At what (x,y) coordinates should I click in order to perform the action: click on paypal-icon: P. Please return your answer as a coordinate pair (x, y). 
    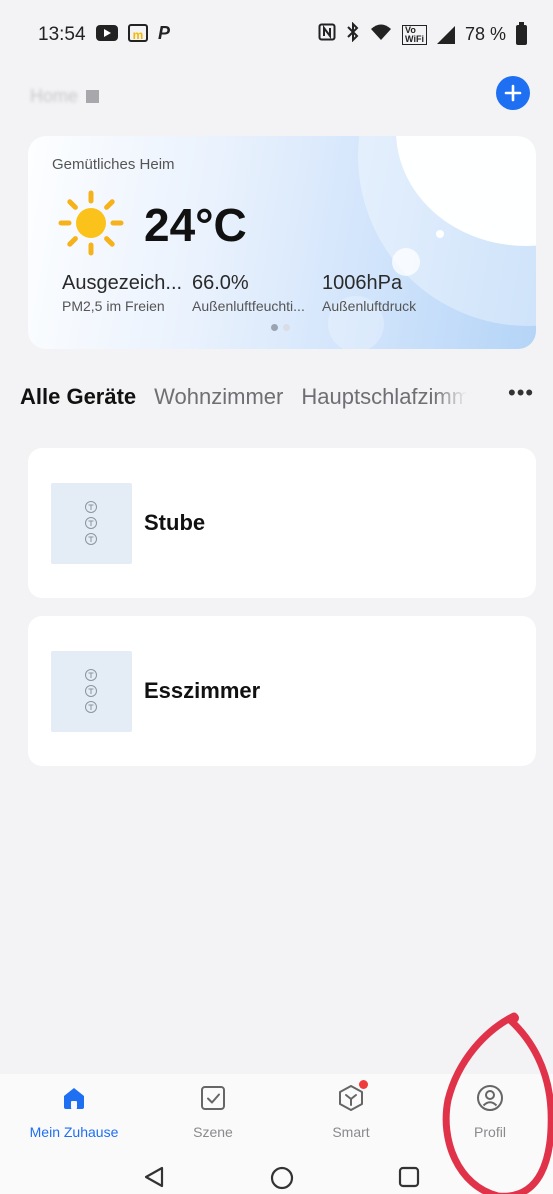
    Looking at the image, I should click on (164, 33).